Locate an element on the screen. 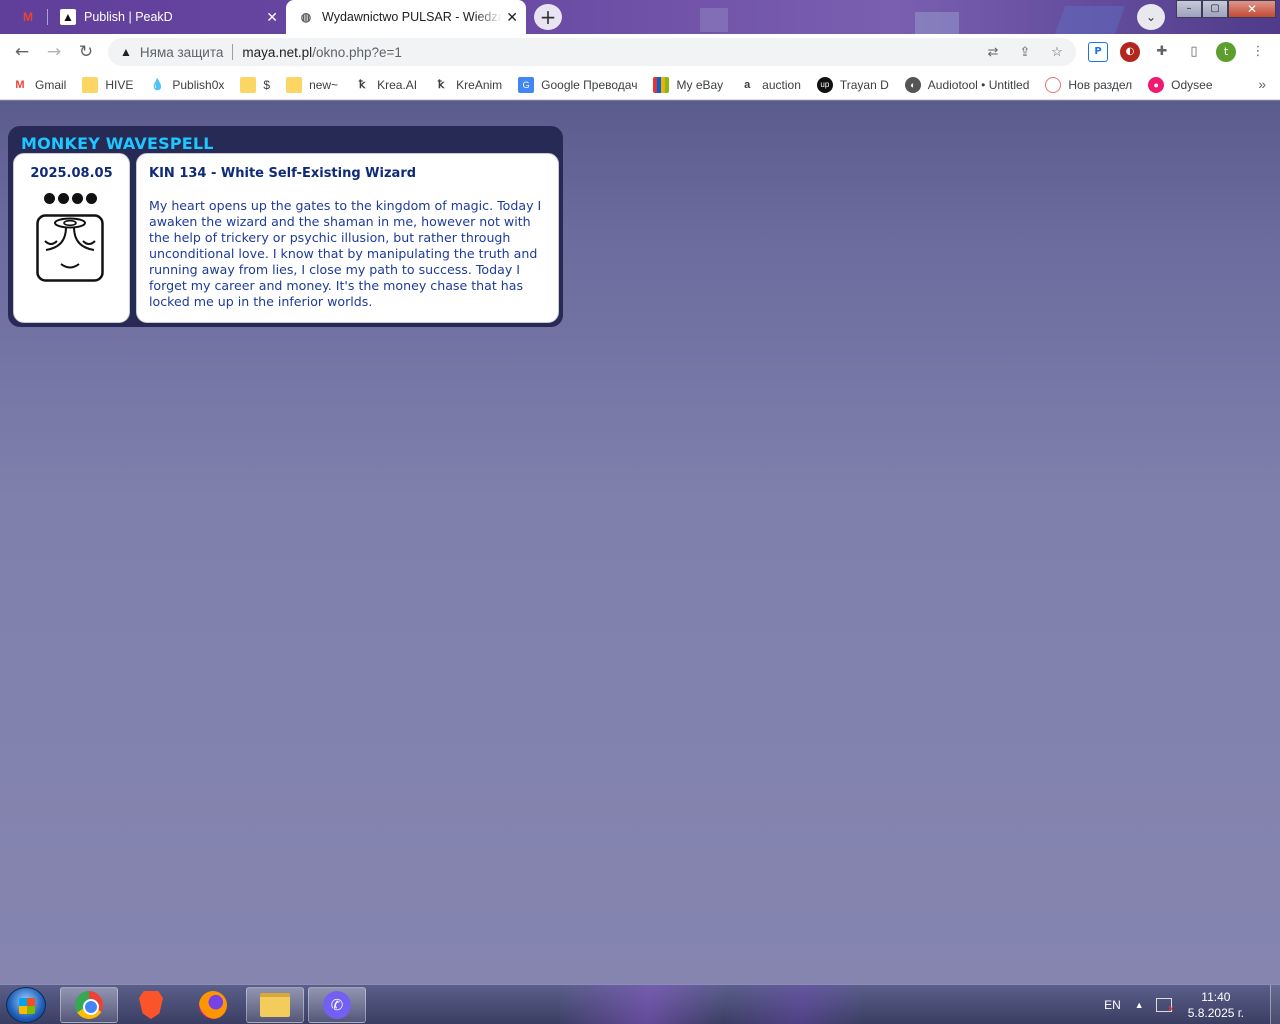 The width and height of the screenshot is (1280, 1024). bookmark-trayan-d: up Trayan D is located at coordinates (852, 84).